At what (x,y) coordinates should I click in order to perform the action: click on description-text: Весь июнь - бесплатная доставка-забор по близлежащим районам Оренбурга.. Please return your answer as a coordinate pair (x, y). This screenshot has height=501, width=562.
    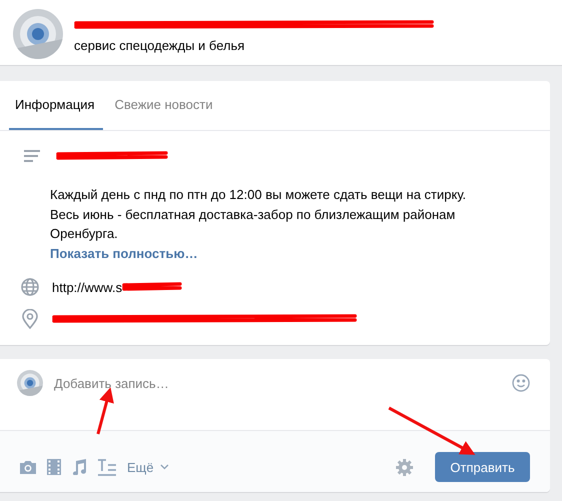
    Looking at the image, I should click on (253, 224).